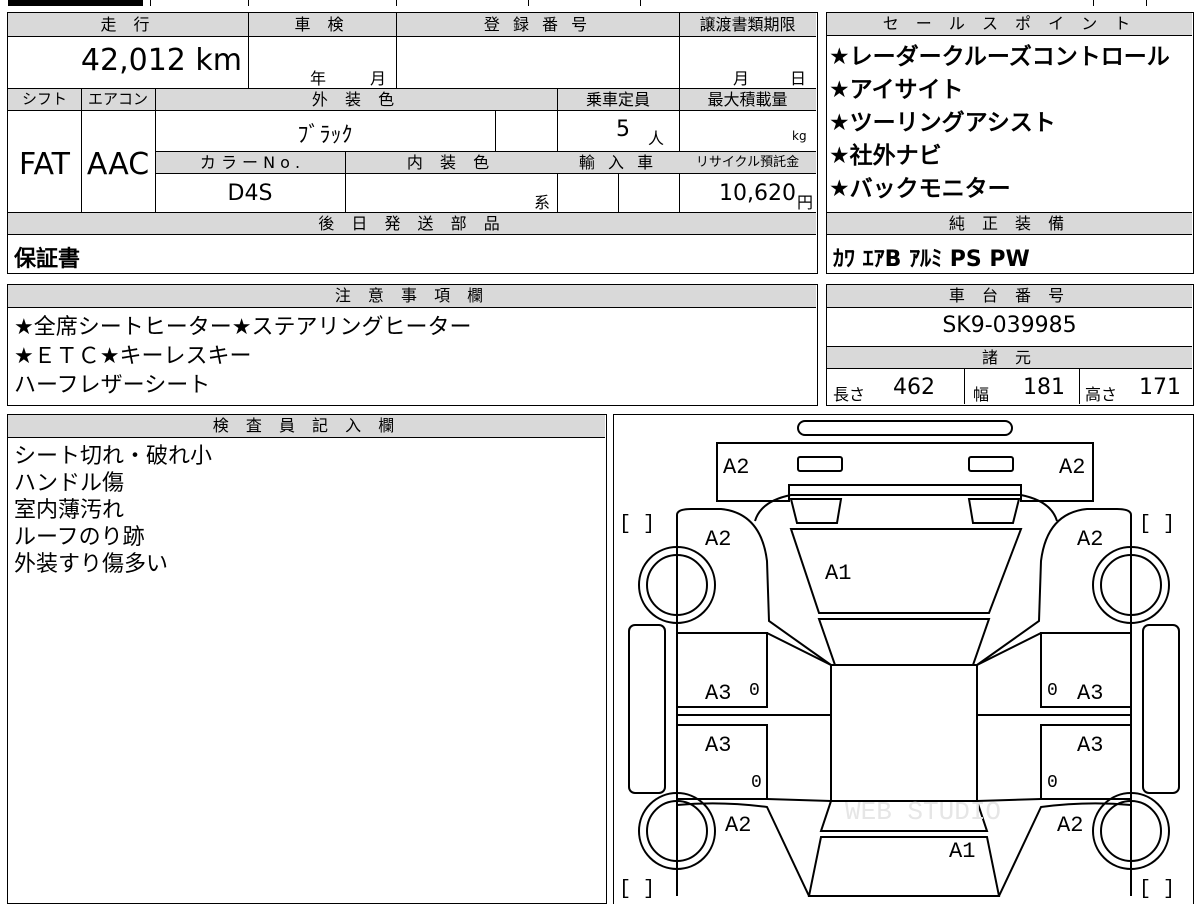 The image size is (1200, 904). I want to click on sales-points-label: セ ー ル ス ポ イ ン ト, so click(1009, 24).